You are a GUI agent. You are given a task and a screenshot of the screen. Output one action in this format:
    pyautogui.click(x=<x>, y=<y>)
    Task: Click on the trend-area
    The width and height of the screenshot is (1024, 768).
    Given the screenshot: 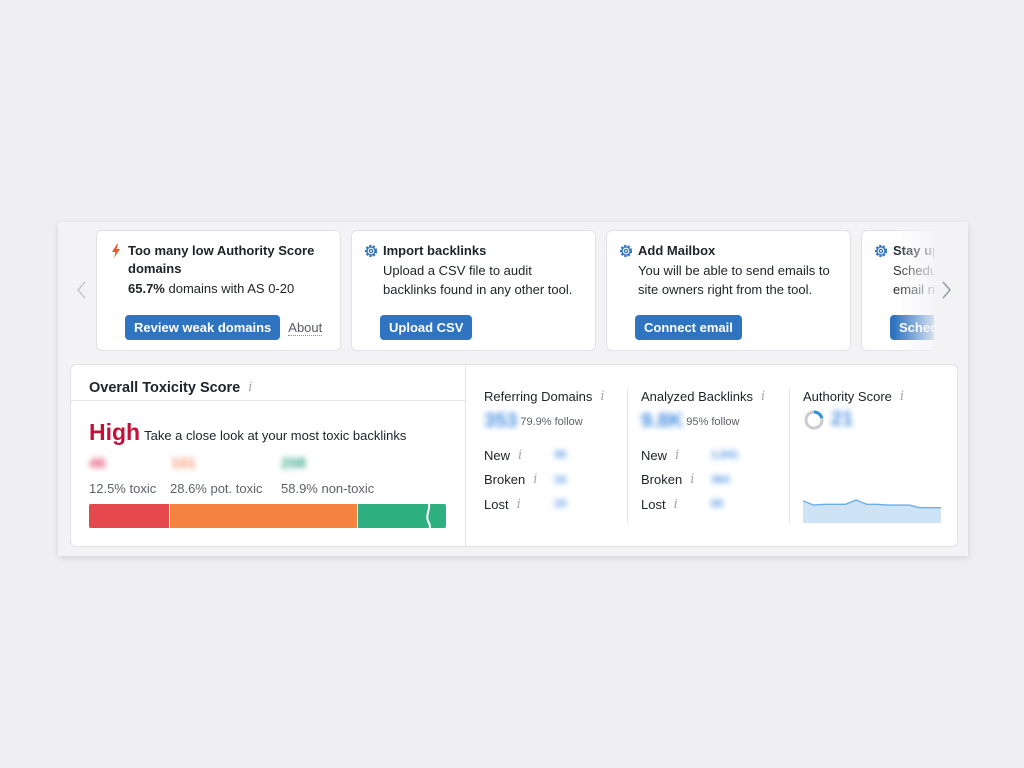 What is the action you would take?
    pyautogui.click(x=872, y=511)
    